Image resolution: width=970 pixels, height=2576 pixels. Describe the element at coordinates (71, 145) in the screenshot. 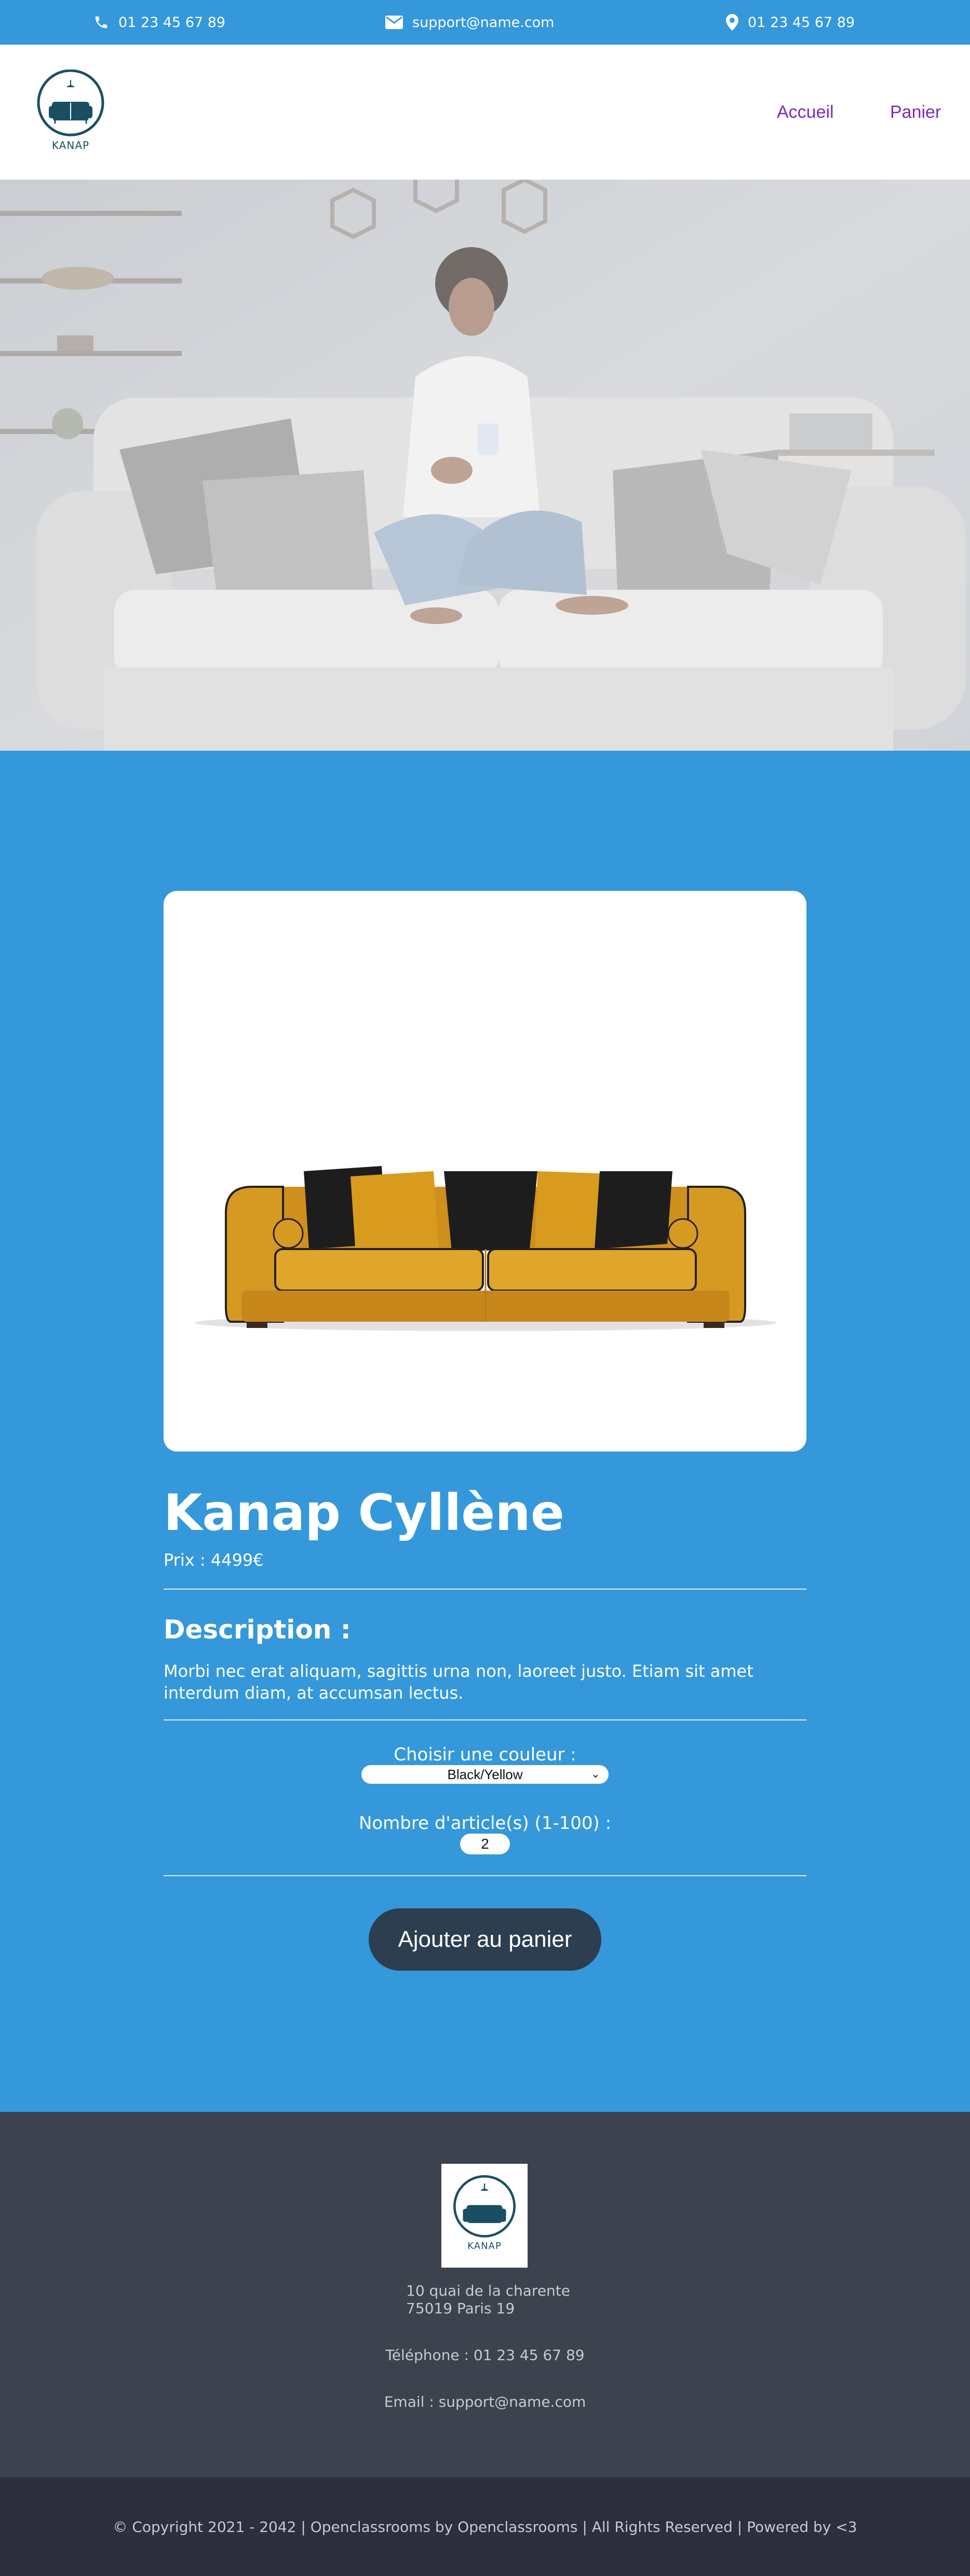

I see `logo-text: KANAP` at that location.